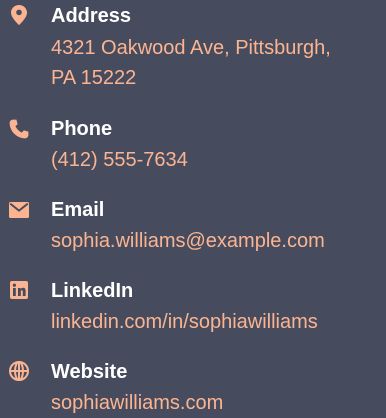 Image resolution: width=386 pixels, height=418 pixels. What do you see at coordinates (91, 16) in the screenshot?
I see `address-label: Address` at bounding box center [91, 16].